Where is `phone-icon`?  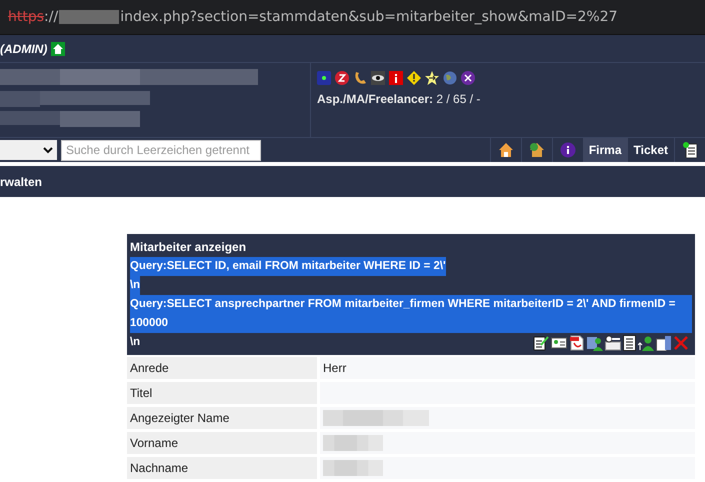 phone-icon is located at coordinates (360, 78).